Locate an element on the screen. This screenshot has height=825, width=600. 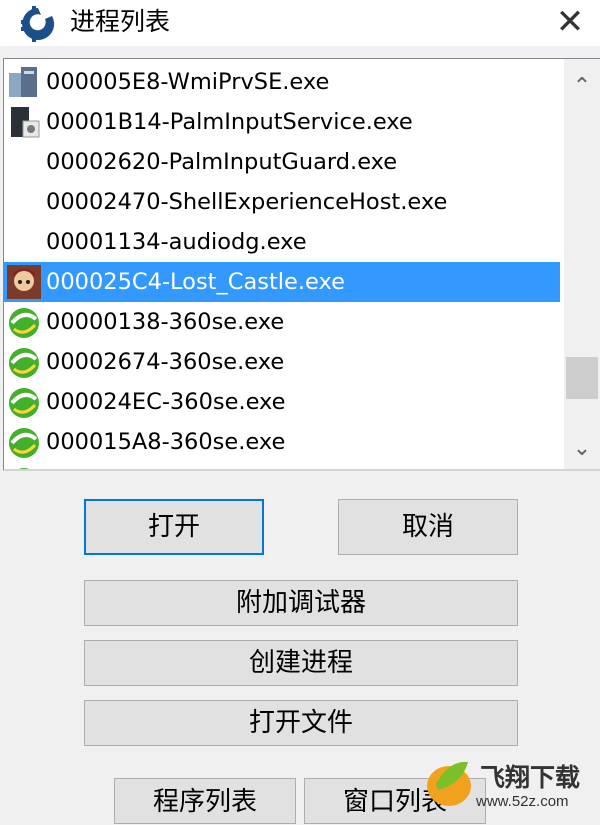
process-label: 000015D8-360se.exe is located at coordinates (166, 465).